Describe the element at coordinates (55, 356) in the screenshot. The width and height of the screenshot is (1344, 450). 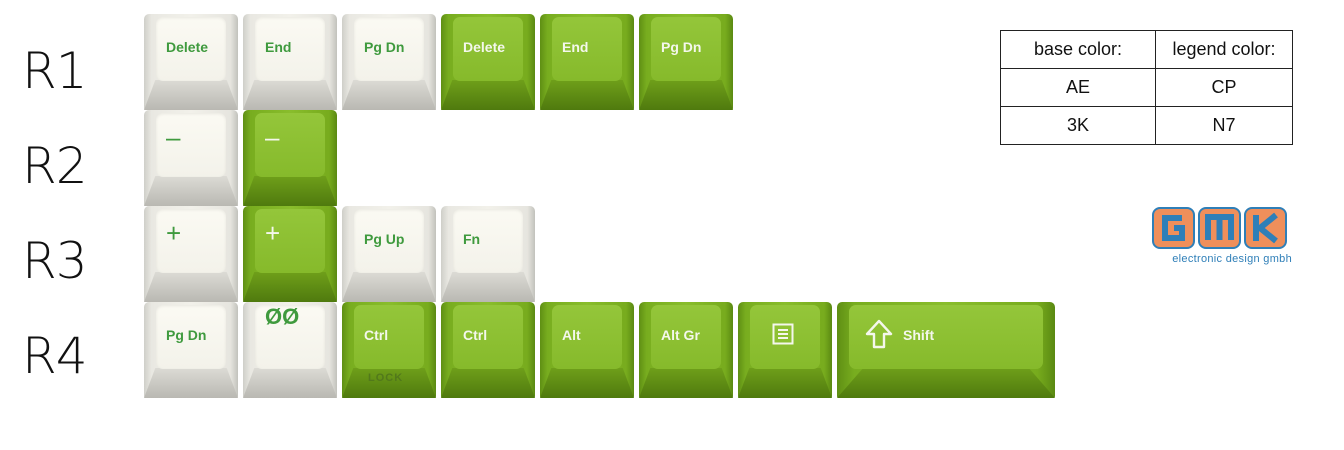
I see `row-label-r4: R4` at that location.